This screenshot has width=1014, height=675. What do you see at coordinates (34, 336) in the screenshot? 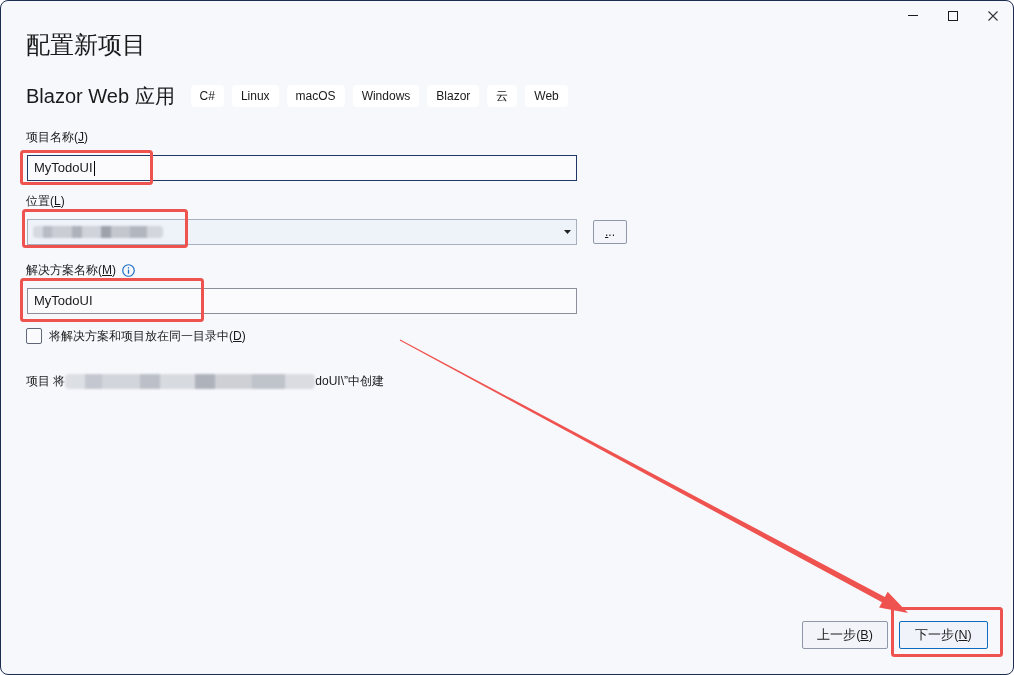
I see `checkbox` at bounding box center [34, 336].